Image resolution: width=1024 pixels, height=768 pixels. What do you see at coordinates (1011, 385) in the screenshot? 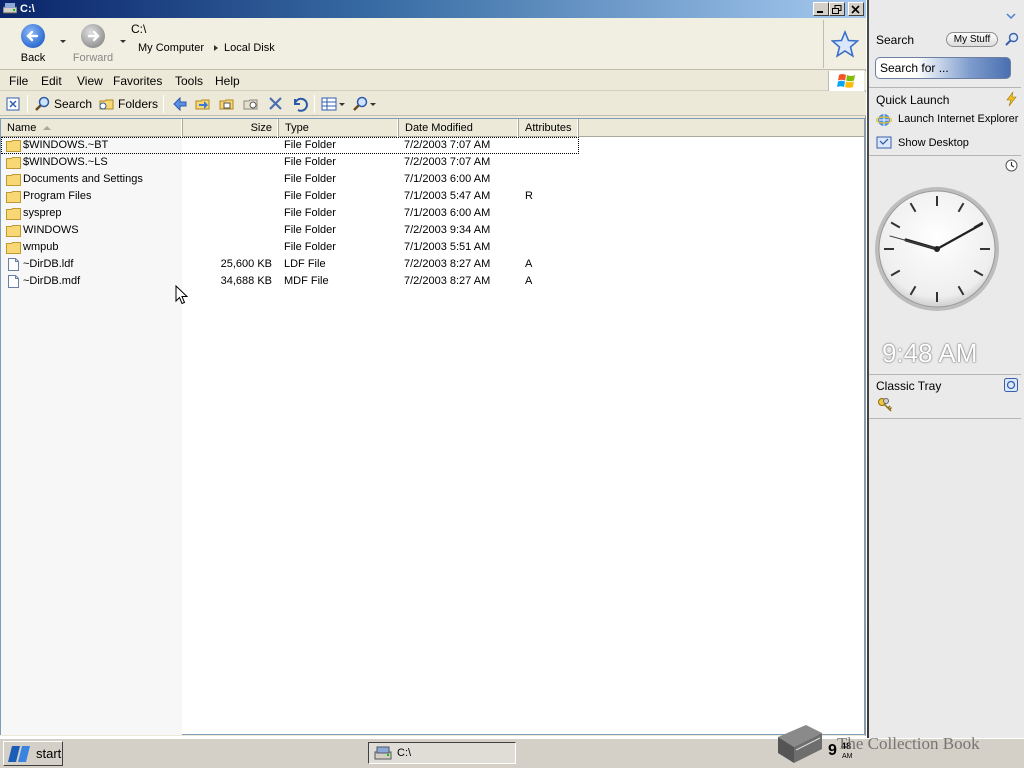
I see `classic-tray-settings-icon` at bounding box center [1011, 385].